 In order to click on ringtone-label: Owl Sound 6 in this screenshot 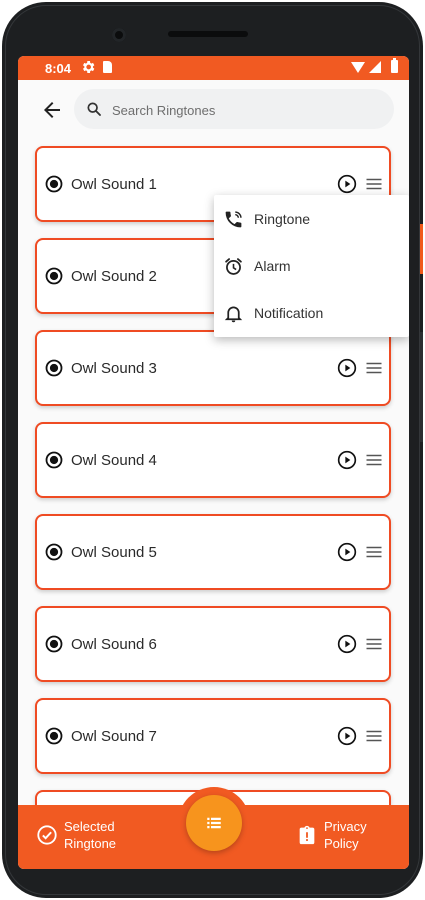, I will do `click(114, 644)`.